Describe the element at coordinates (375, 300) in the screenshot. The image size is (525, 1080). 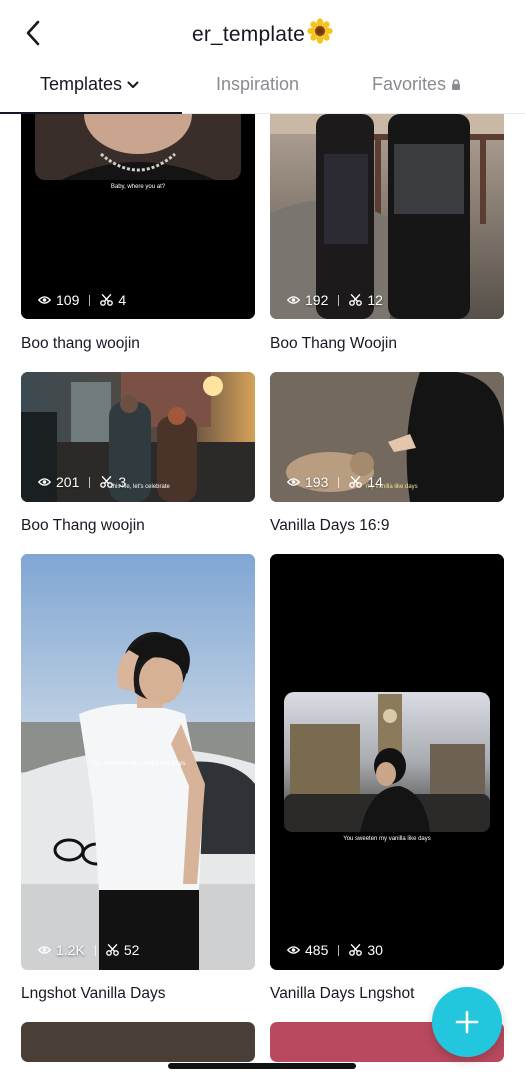
I see `use-count: 12` at that location.